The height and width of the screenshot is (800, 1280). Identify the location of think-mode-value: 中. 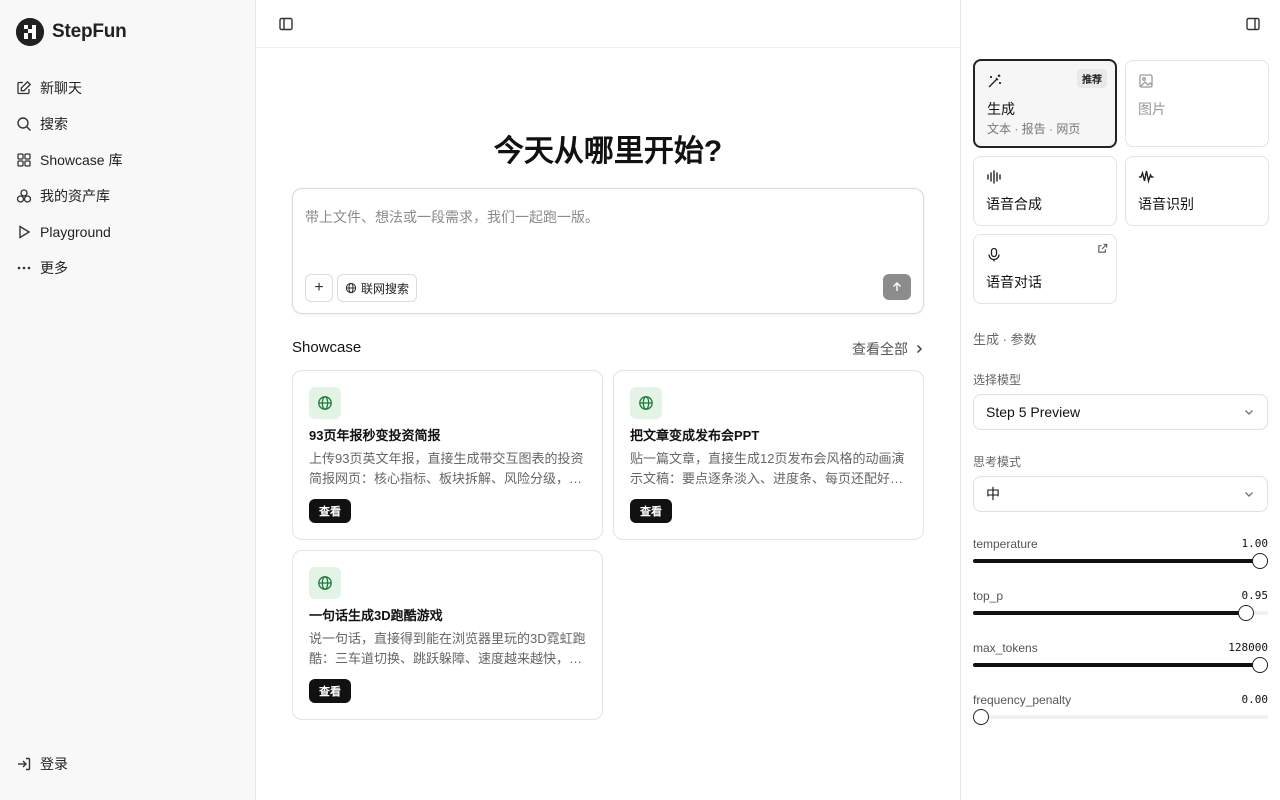
(993, 494).